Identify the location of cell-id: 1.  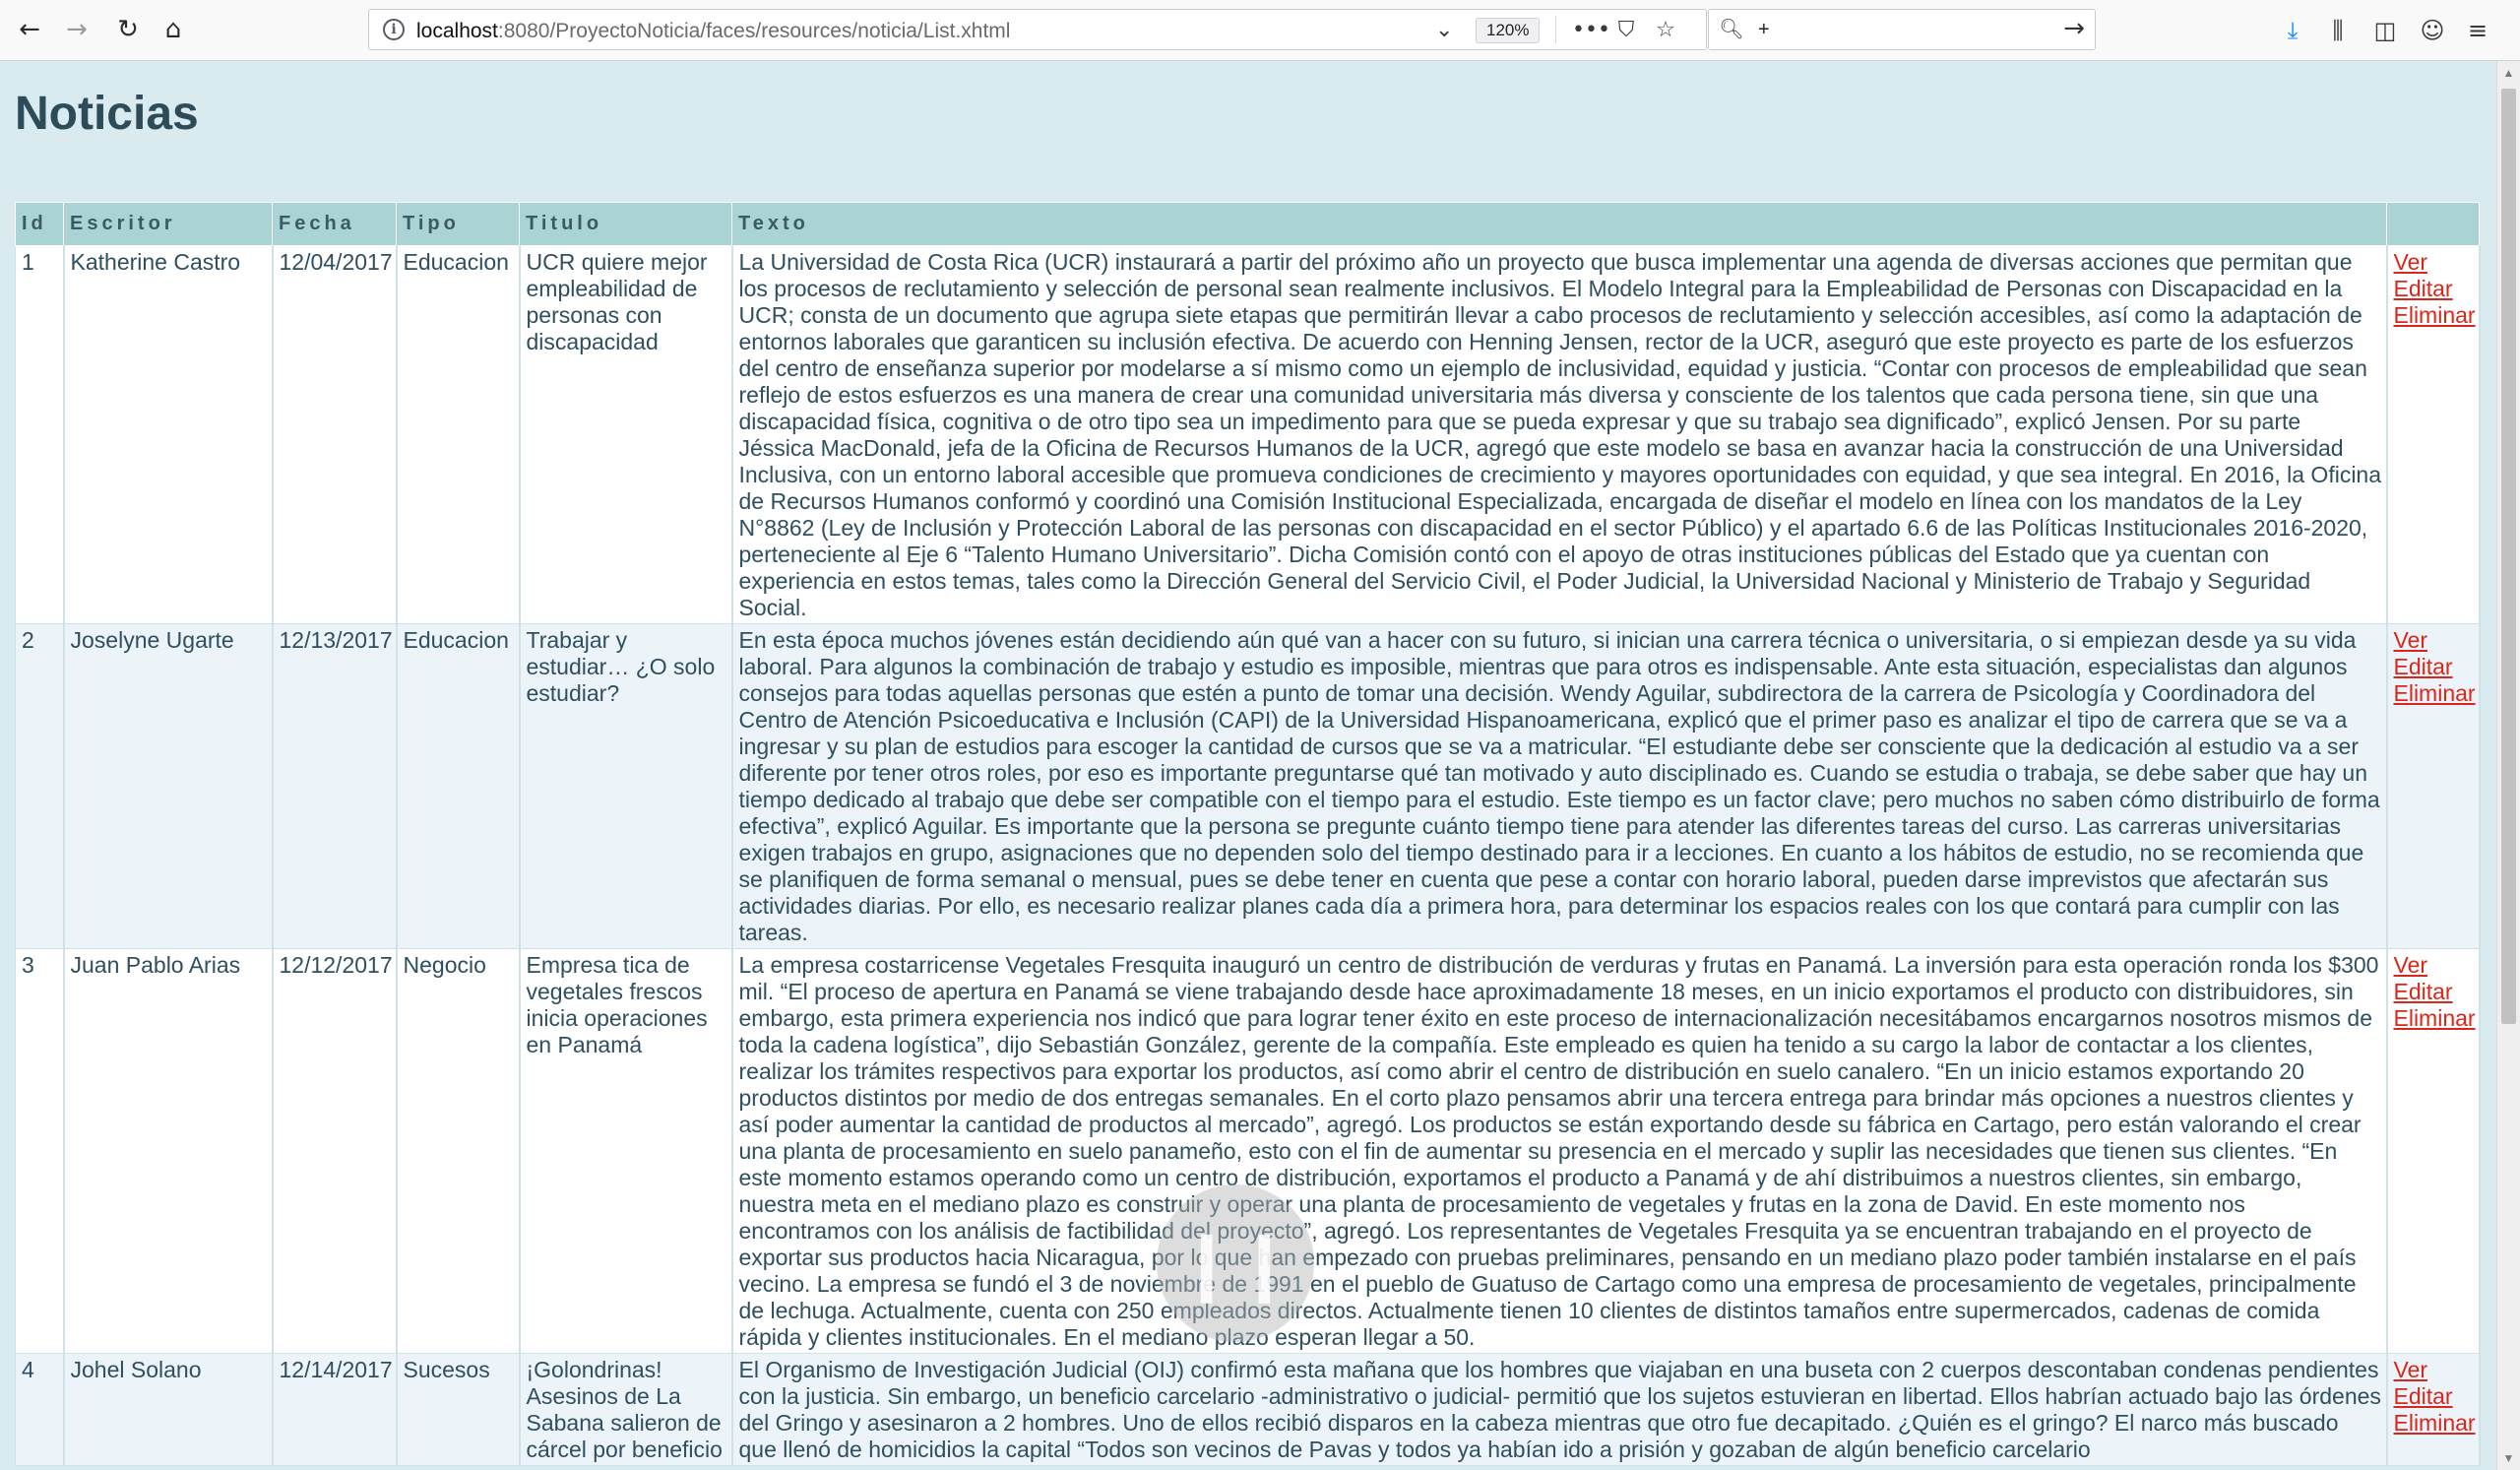
(40, 434).